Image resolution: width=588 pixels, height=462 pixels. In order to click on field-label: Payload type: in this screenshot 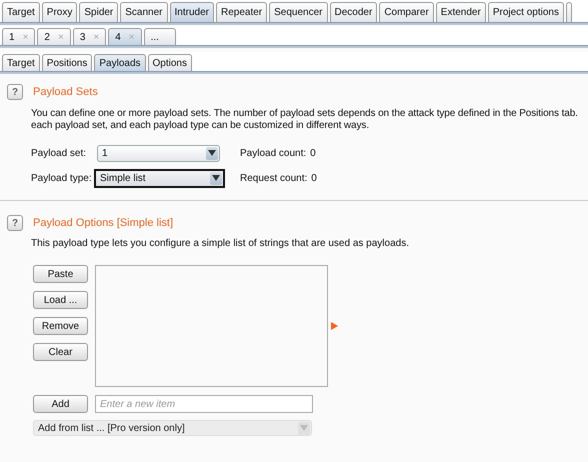, I will do `click(62, 178)`.